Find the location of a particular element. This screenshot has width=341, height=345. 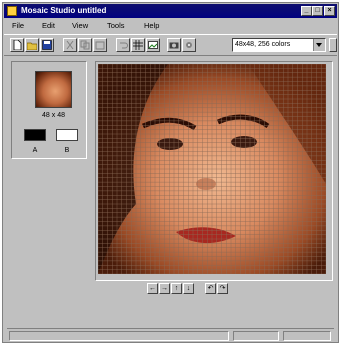

menu-file: File is located at coordinates (18, 25).